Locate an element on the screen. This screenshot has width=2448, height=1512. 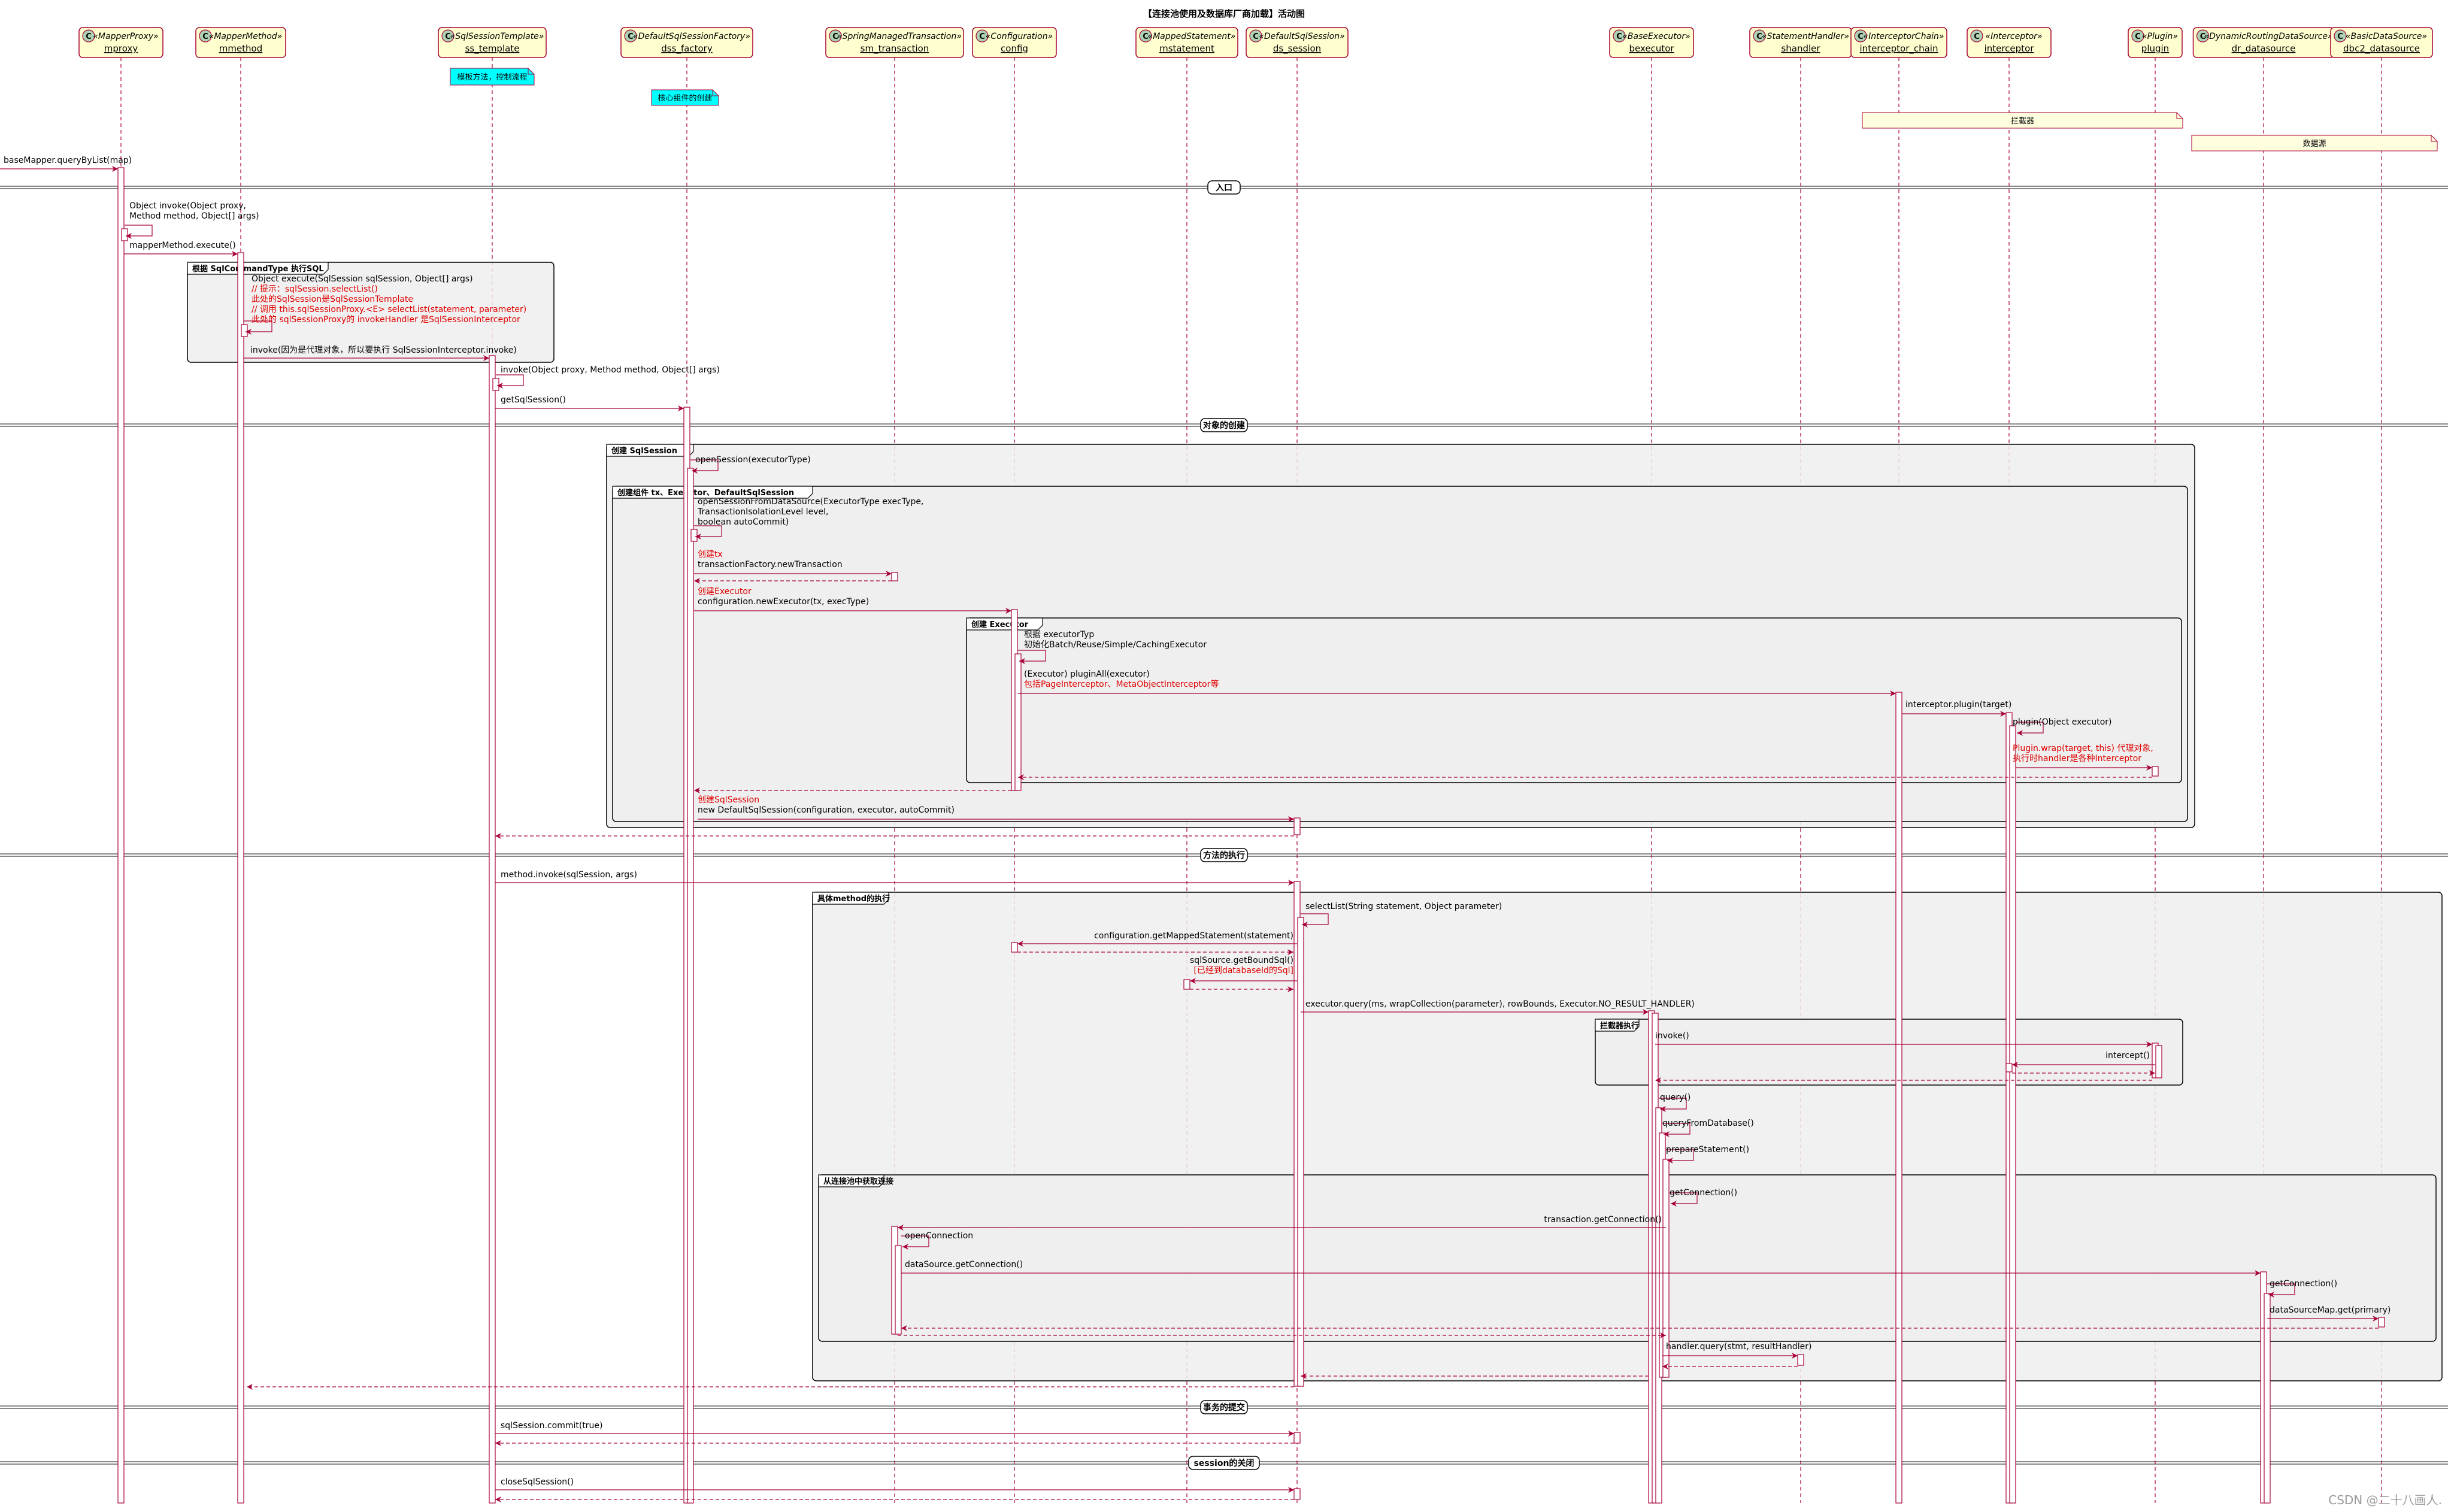
message-label: baseMapper.queryByList(map) is located at coordinates (68, 160).